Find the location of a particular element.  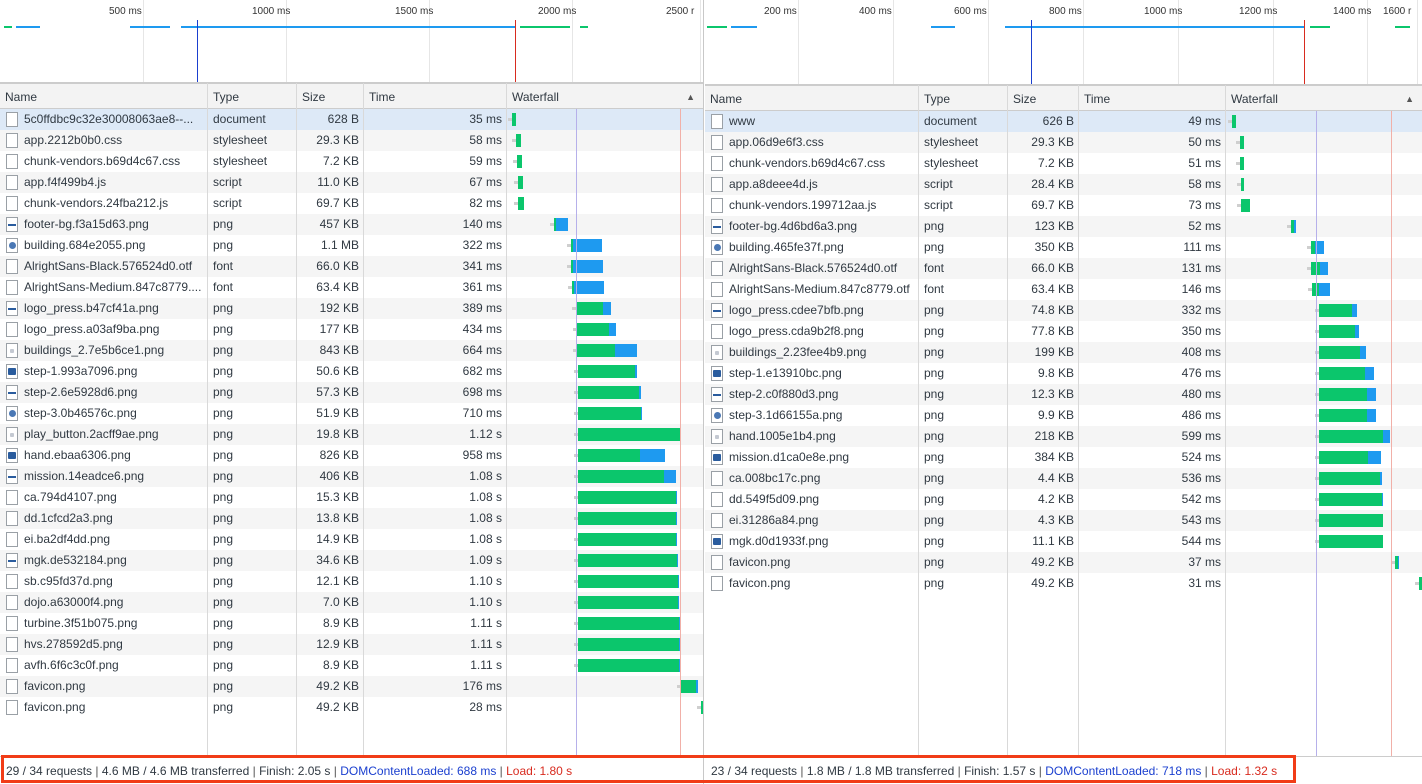

request-row: buildings_2.7e5b6ce1.png png 843 KB 664 ms is located at coordinates (351, 350).